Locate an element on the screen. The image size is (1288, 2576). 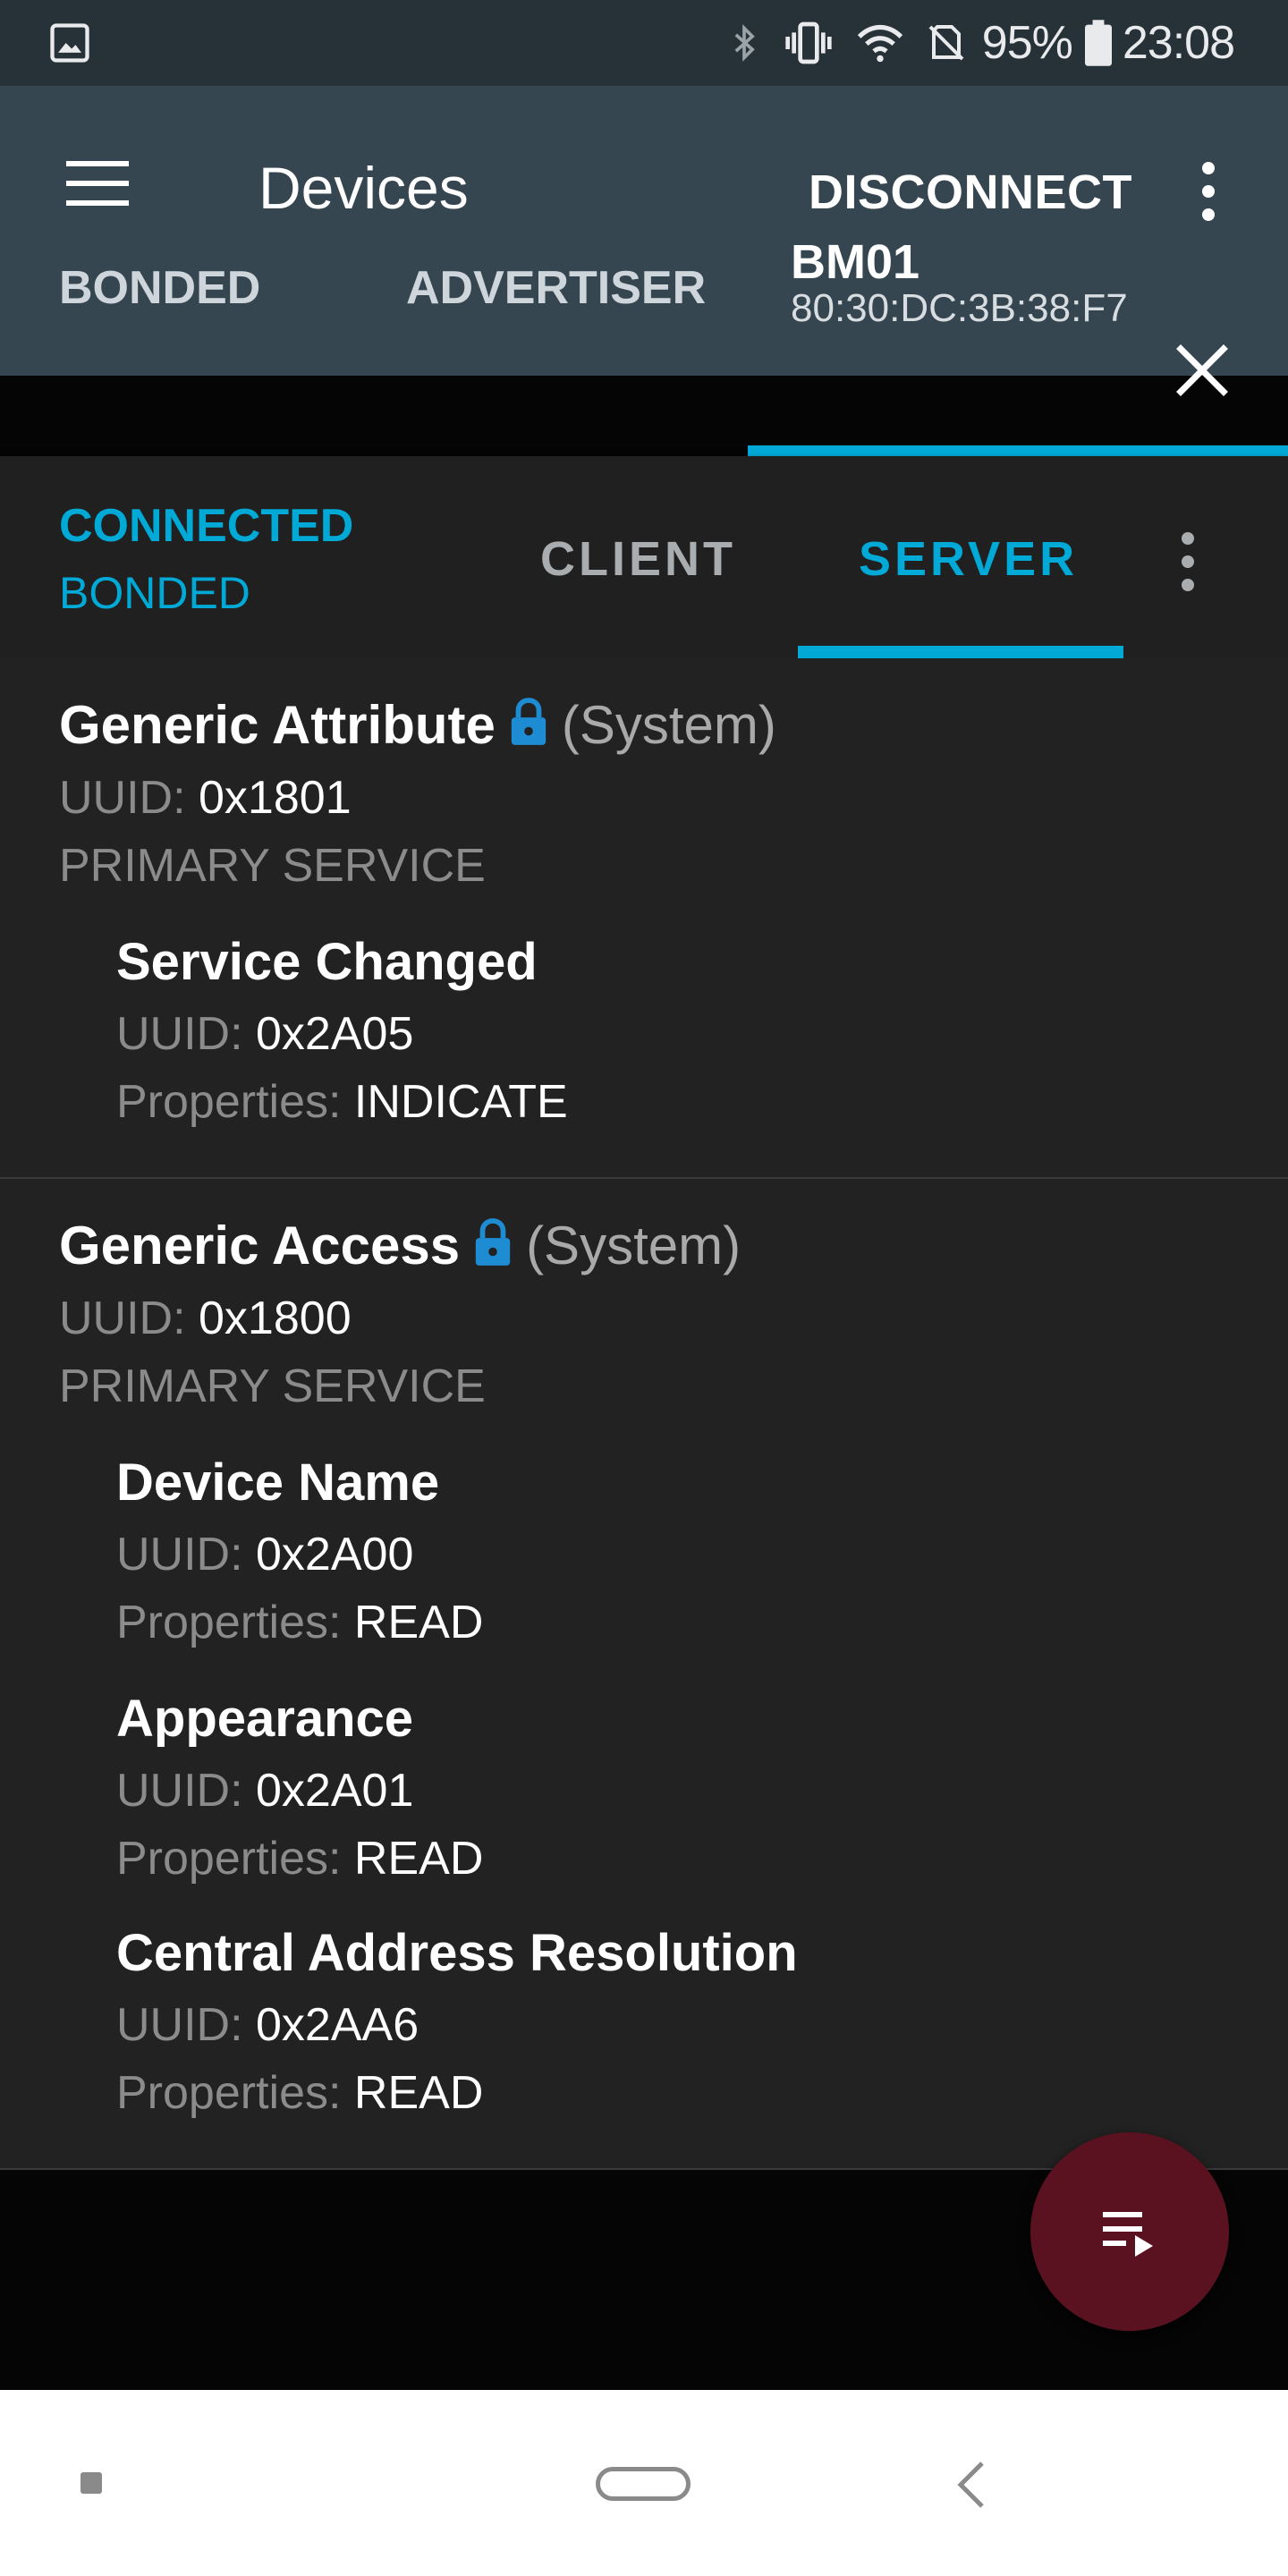
characteristic-name: Central Address Resolution is located at coordinates (457, 1953).